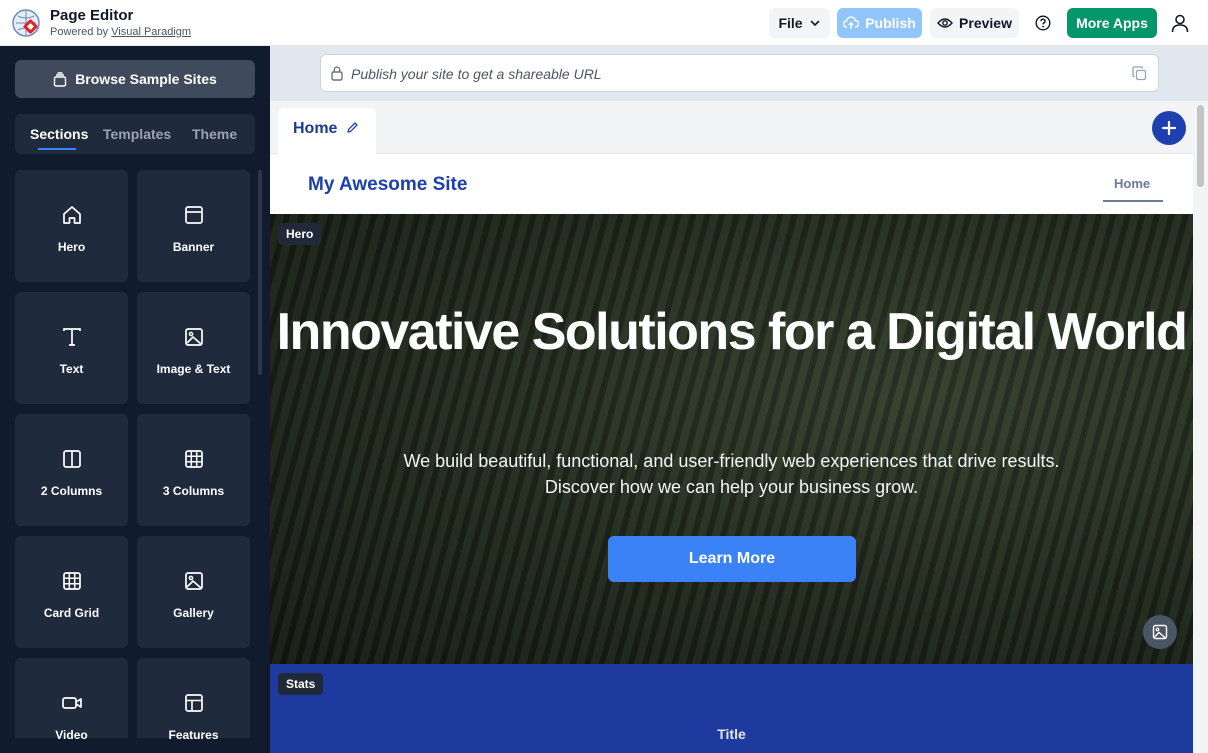 This screenshot has height=753, width=1208. I want to click on pencil-icon, so click(352, 127).